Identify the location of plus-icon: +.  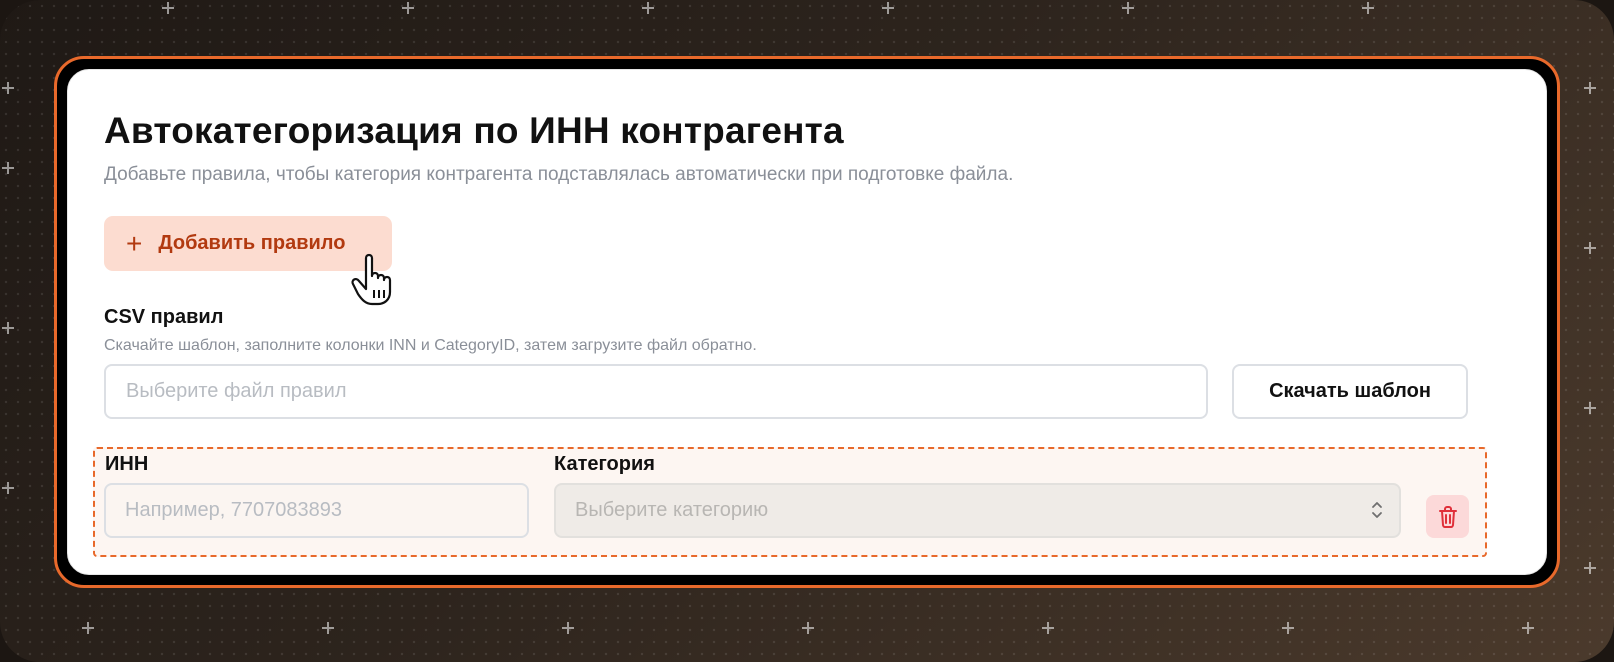
(134, 243).